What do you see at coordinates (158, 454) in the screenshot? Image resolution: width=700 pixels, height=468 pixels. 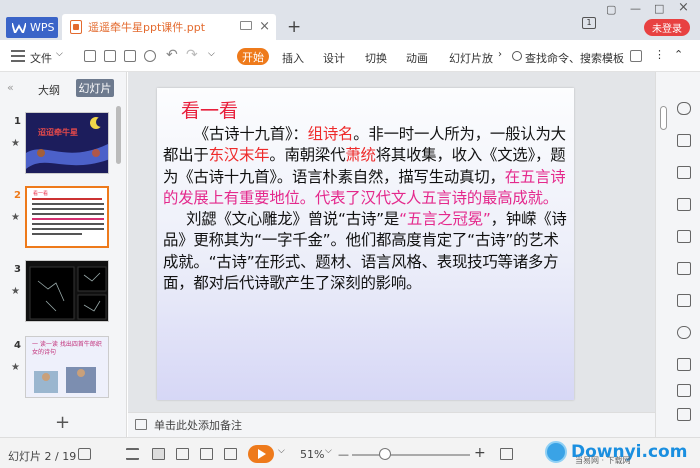 I see `normal-view-icon` at bounding box center [158, 454].